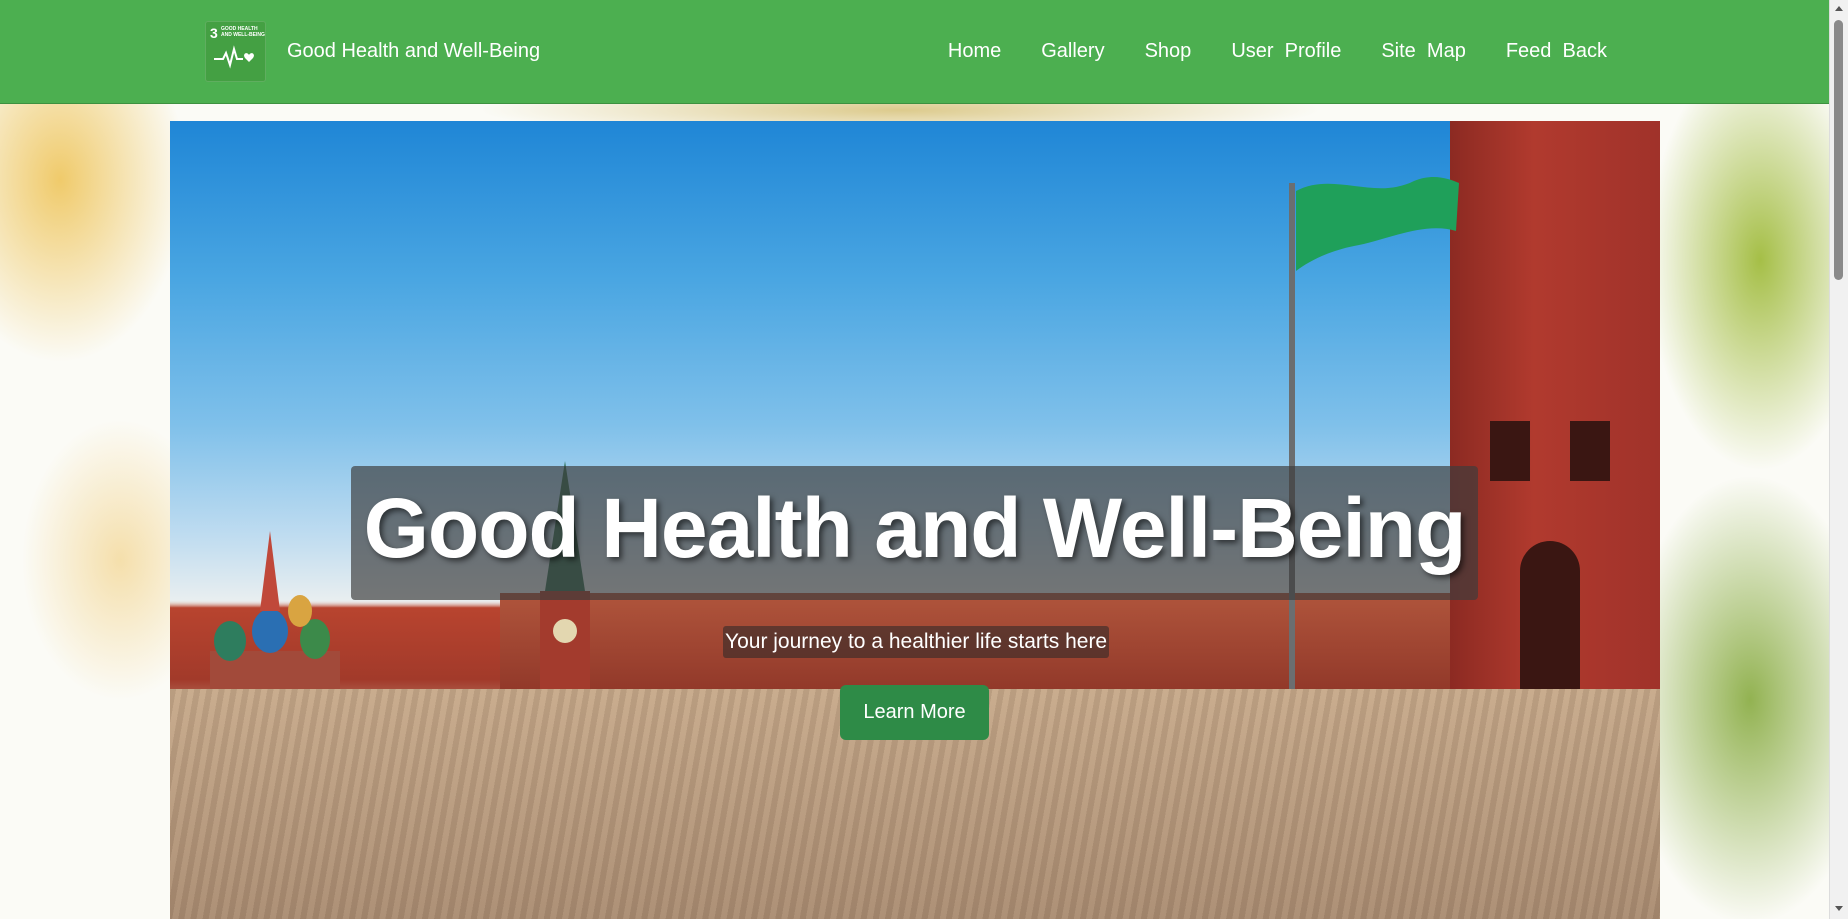  Describe the element at coordinates (1286, 51) in the screenshot. I see `nav-user-profile: User Profile` at that location.